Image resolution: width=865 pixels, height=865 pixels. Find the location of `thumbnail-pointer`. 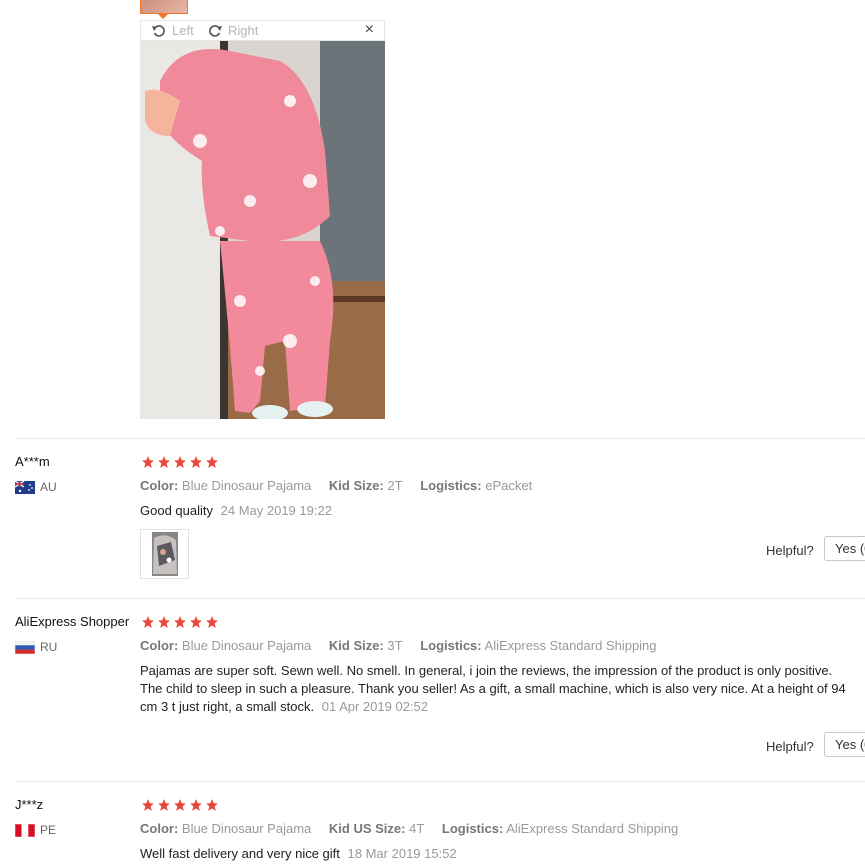

thumbnail-pointer is located at coordinates (163, 16).